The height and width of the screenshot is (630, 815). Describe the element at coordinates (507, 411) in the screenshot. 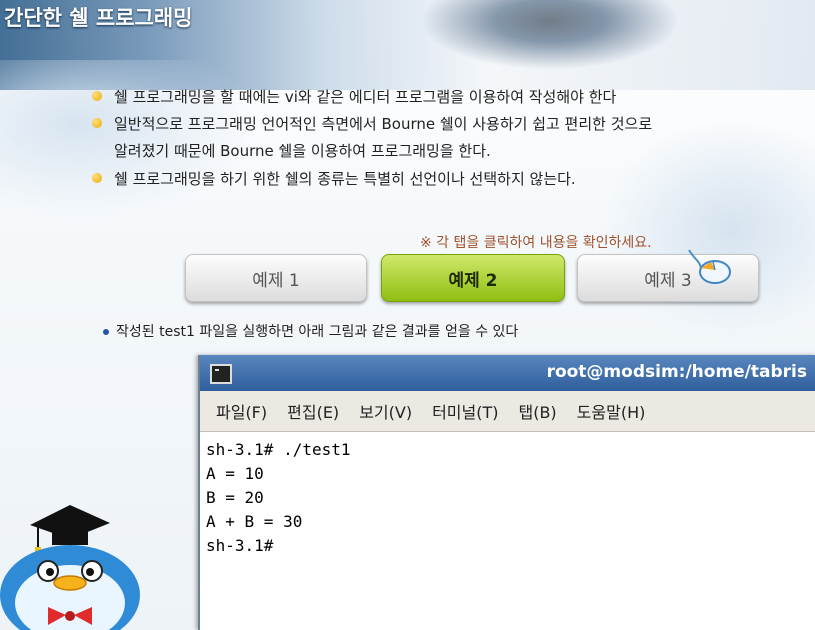

I see `terminal-menubar: 파일(F) 편집(E) 보기(V) 터미널(T) 탭(B) 도움말(H)` at that location.